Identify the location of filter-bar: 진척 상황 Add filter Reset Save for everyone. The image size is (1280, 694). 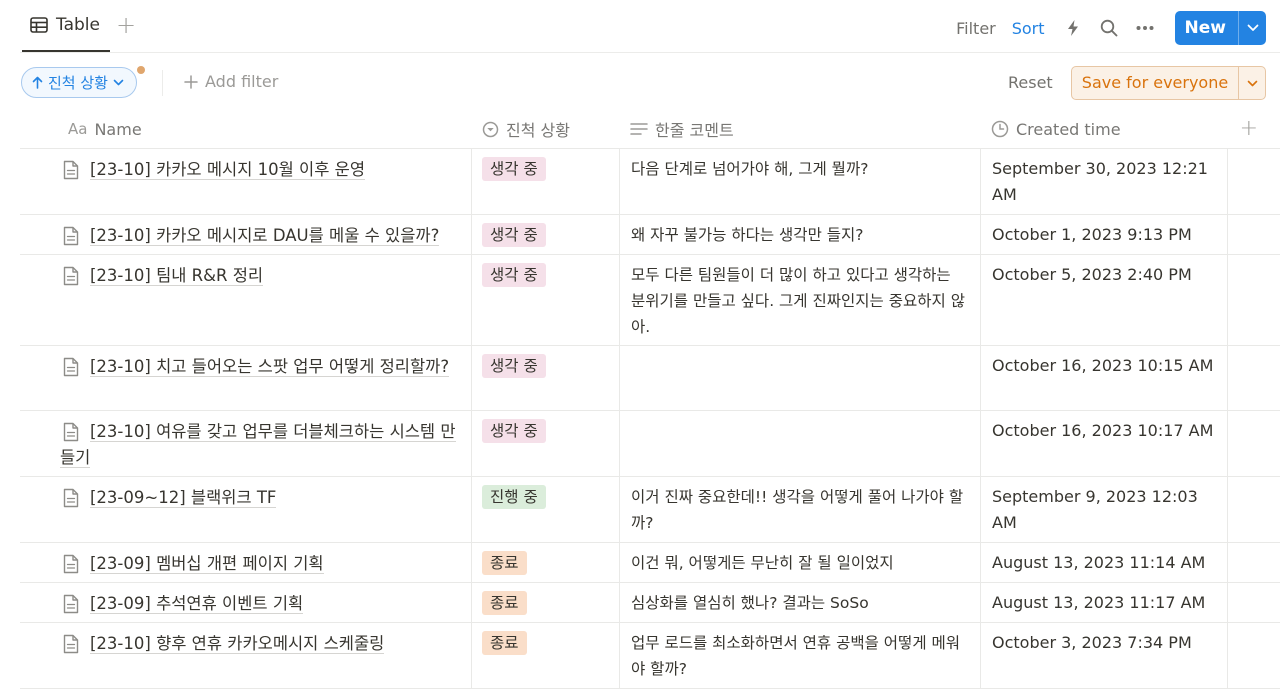
(640, 83).